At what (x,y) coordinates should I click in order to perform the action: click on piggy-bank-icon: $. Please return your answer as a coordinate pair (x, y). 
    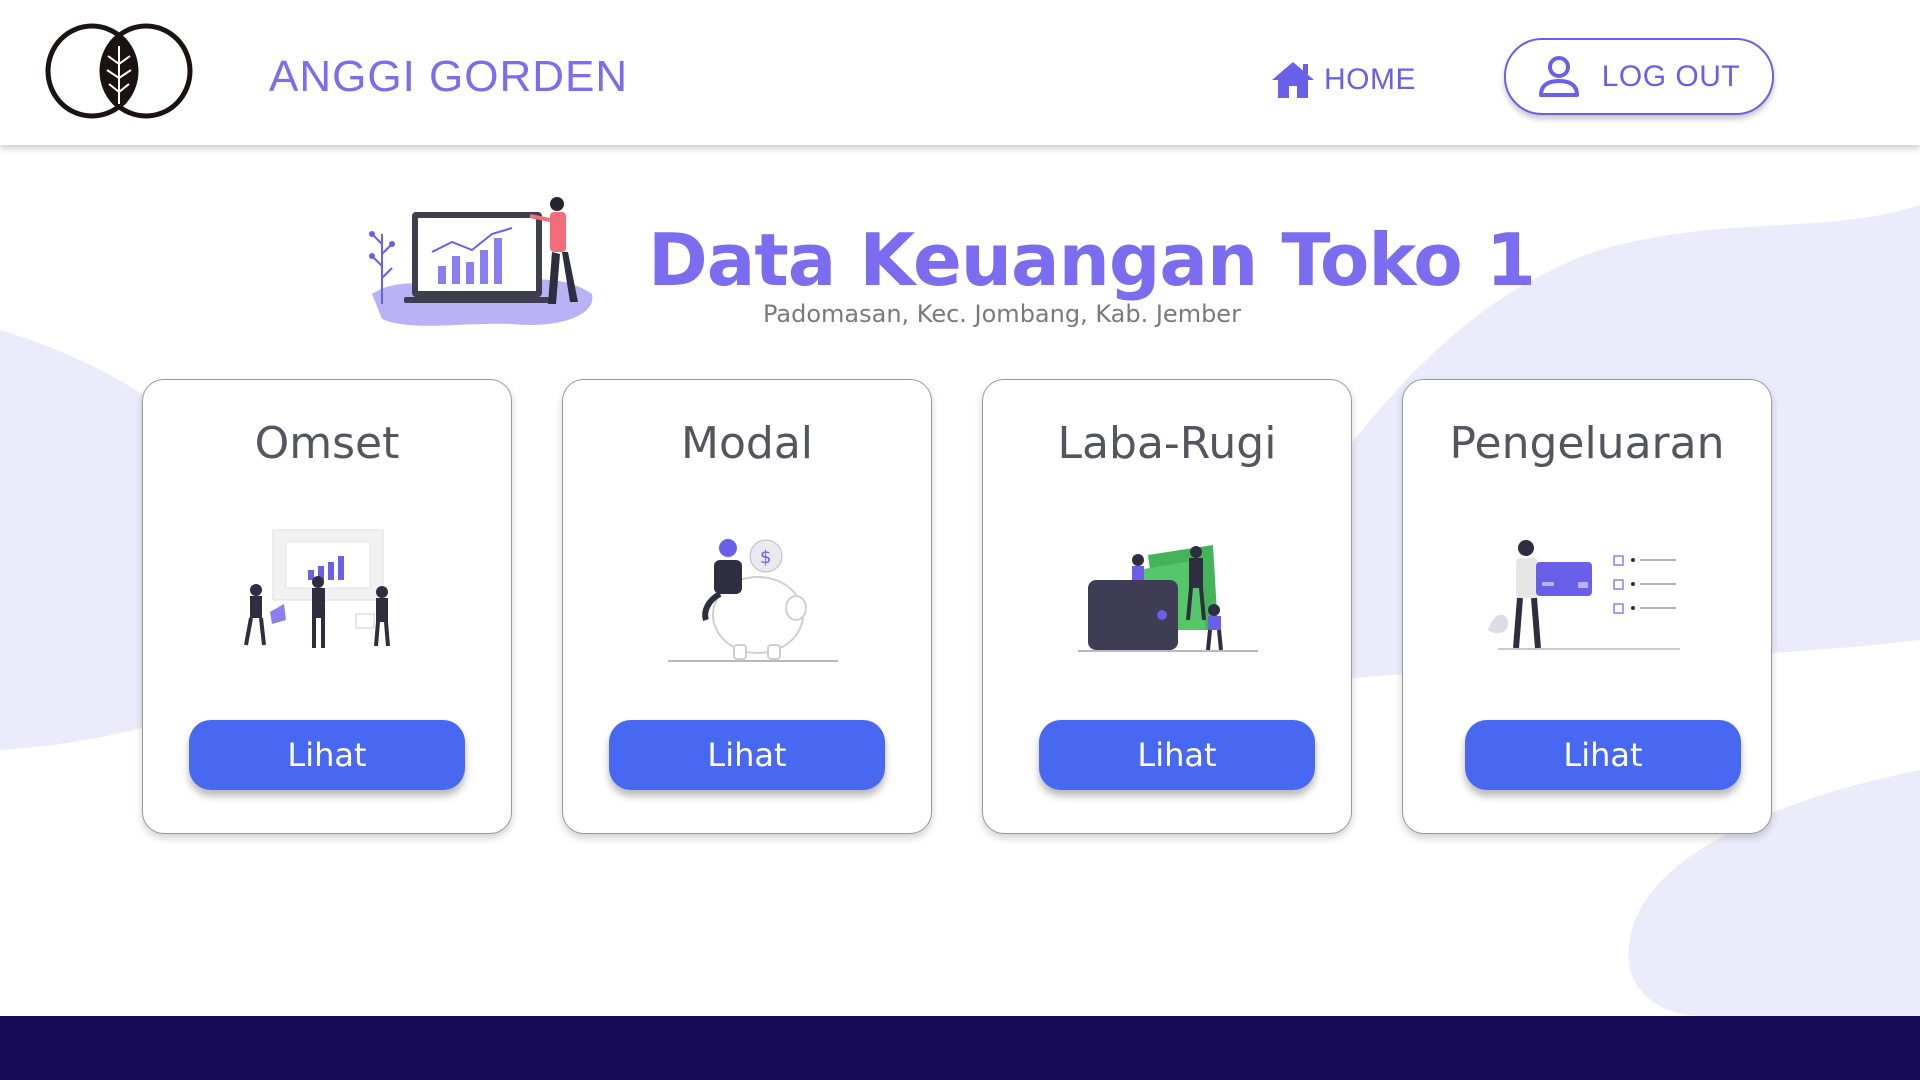
    Looking at the image, I should click on (753, 600).